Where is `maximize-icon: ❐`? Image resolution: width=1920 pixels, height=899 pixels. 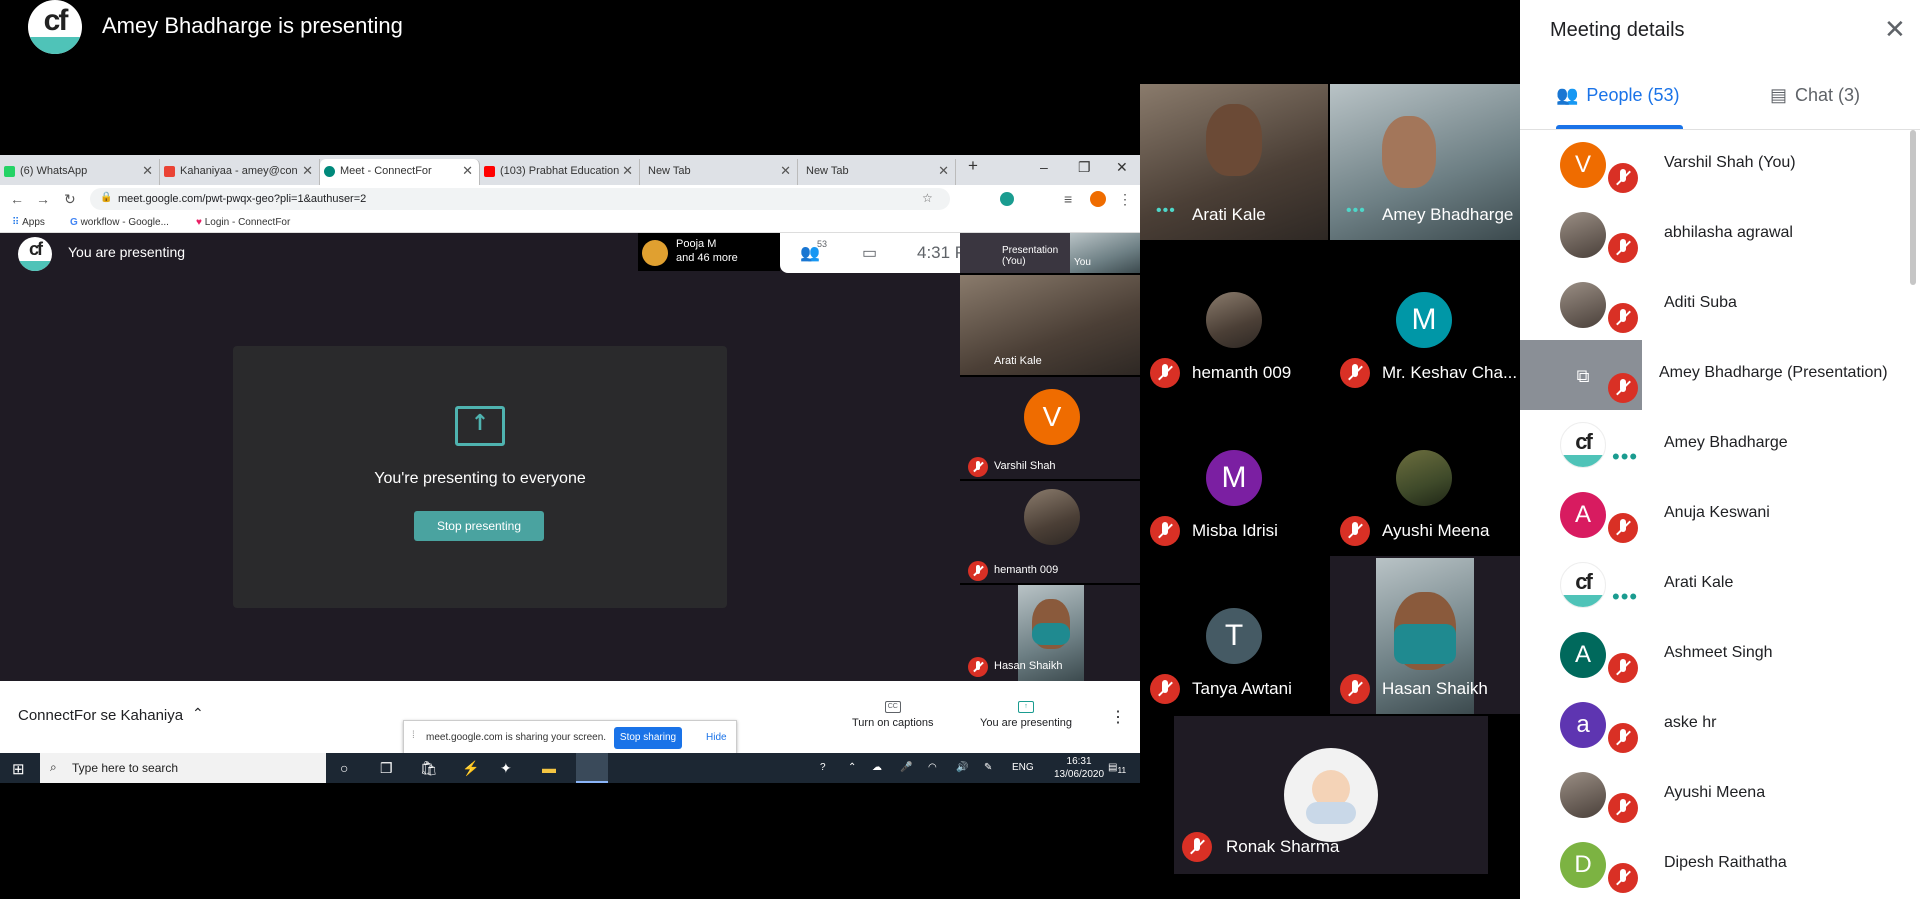
maximize-icon: ❐ is located at coordinates (1084, 167).